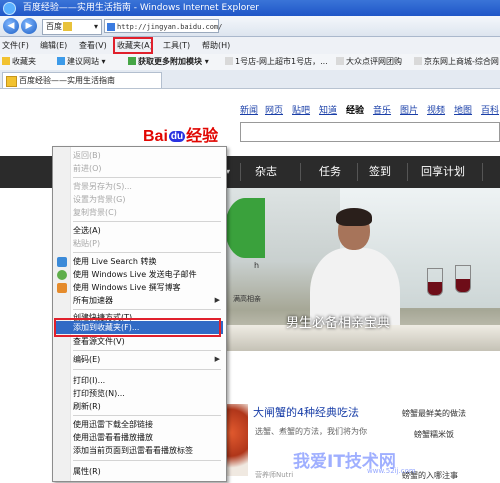  Describe the element at coordinates (443, 172) in the screenshot. I see `nav-huixiang: 回享计划` at that location.